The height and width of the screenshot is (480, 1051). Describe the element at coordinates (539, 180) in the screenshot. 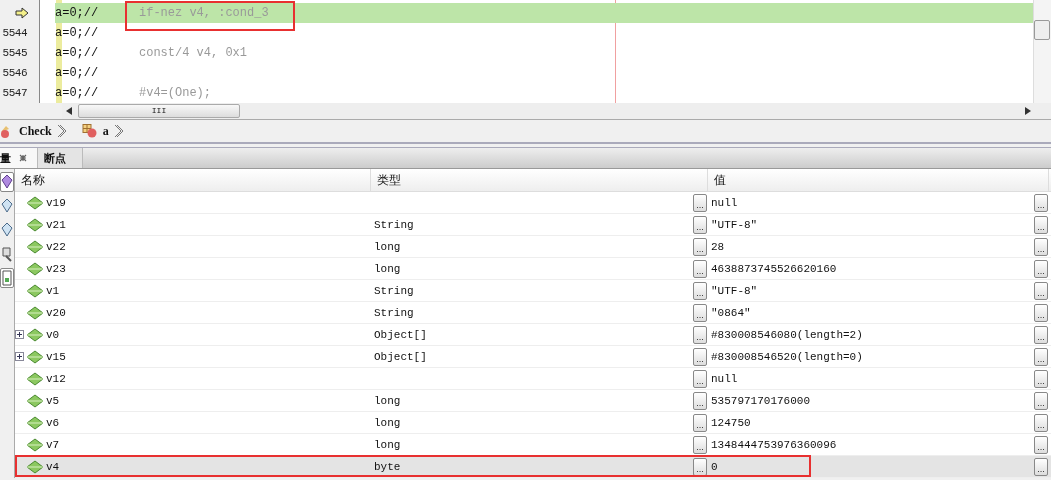

I see `column-header: 类型` at that location.